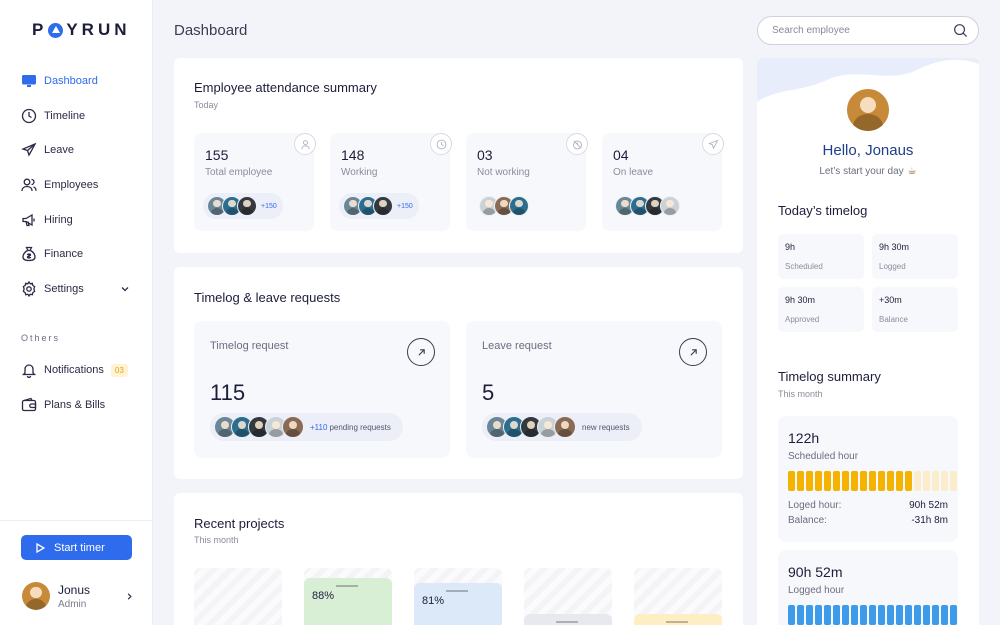 This screenshot has height=625, width=1000. I want to click on search-input, so click(862, 30).